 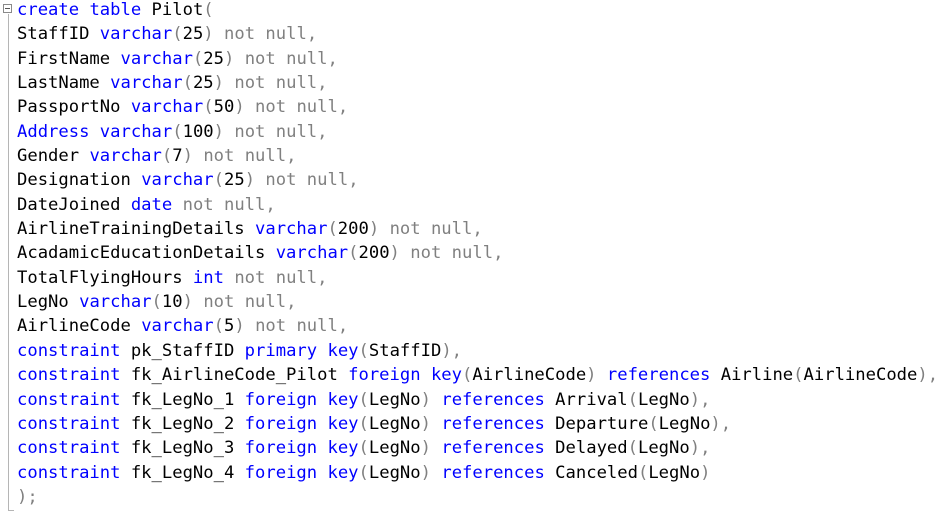 I want to click on code-line: DateJoined date not null,, so click(x=479, y=207).